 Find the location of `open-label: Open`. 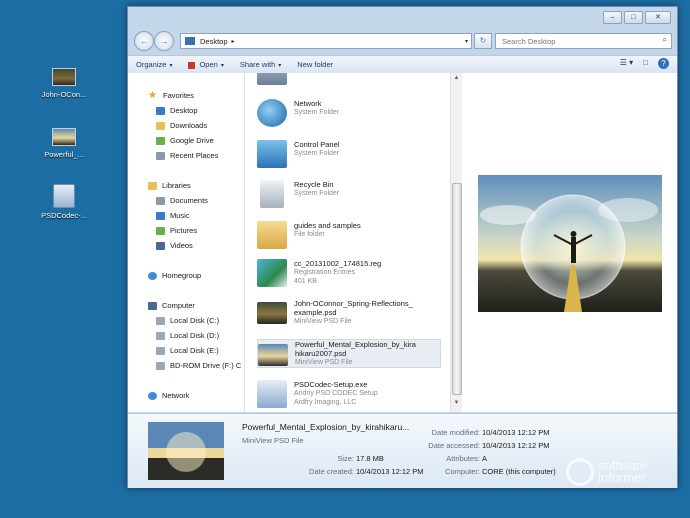

open-label: Open is located at coordinates (208, 64).